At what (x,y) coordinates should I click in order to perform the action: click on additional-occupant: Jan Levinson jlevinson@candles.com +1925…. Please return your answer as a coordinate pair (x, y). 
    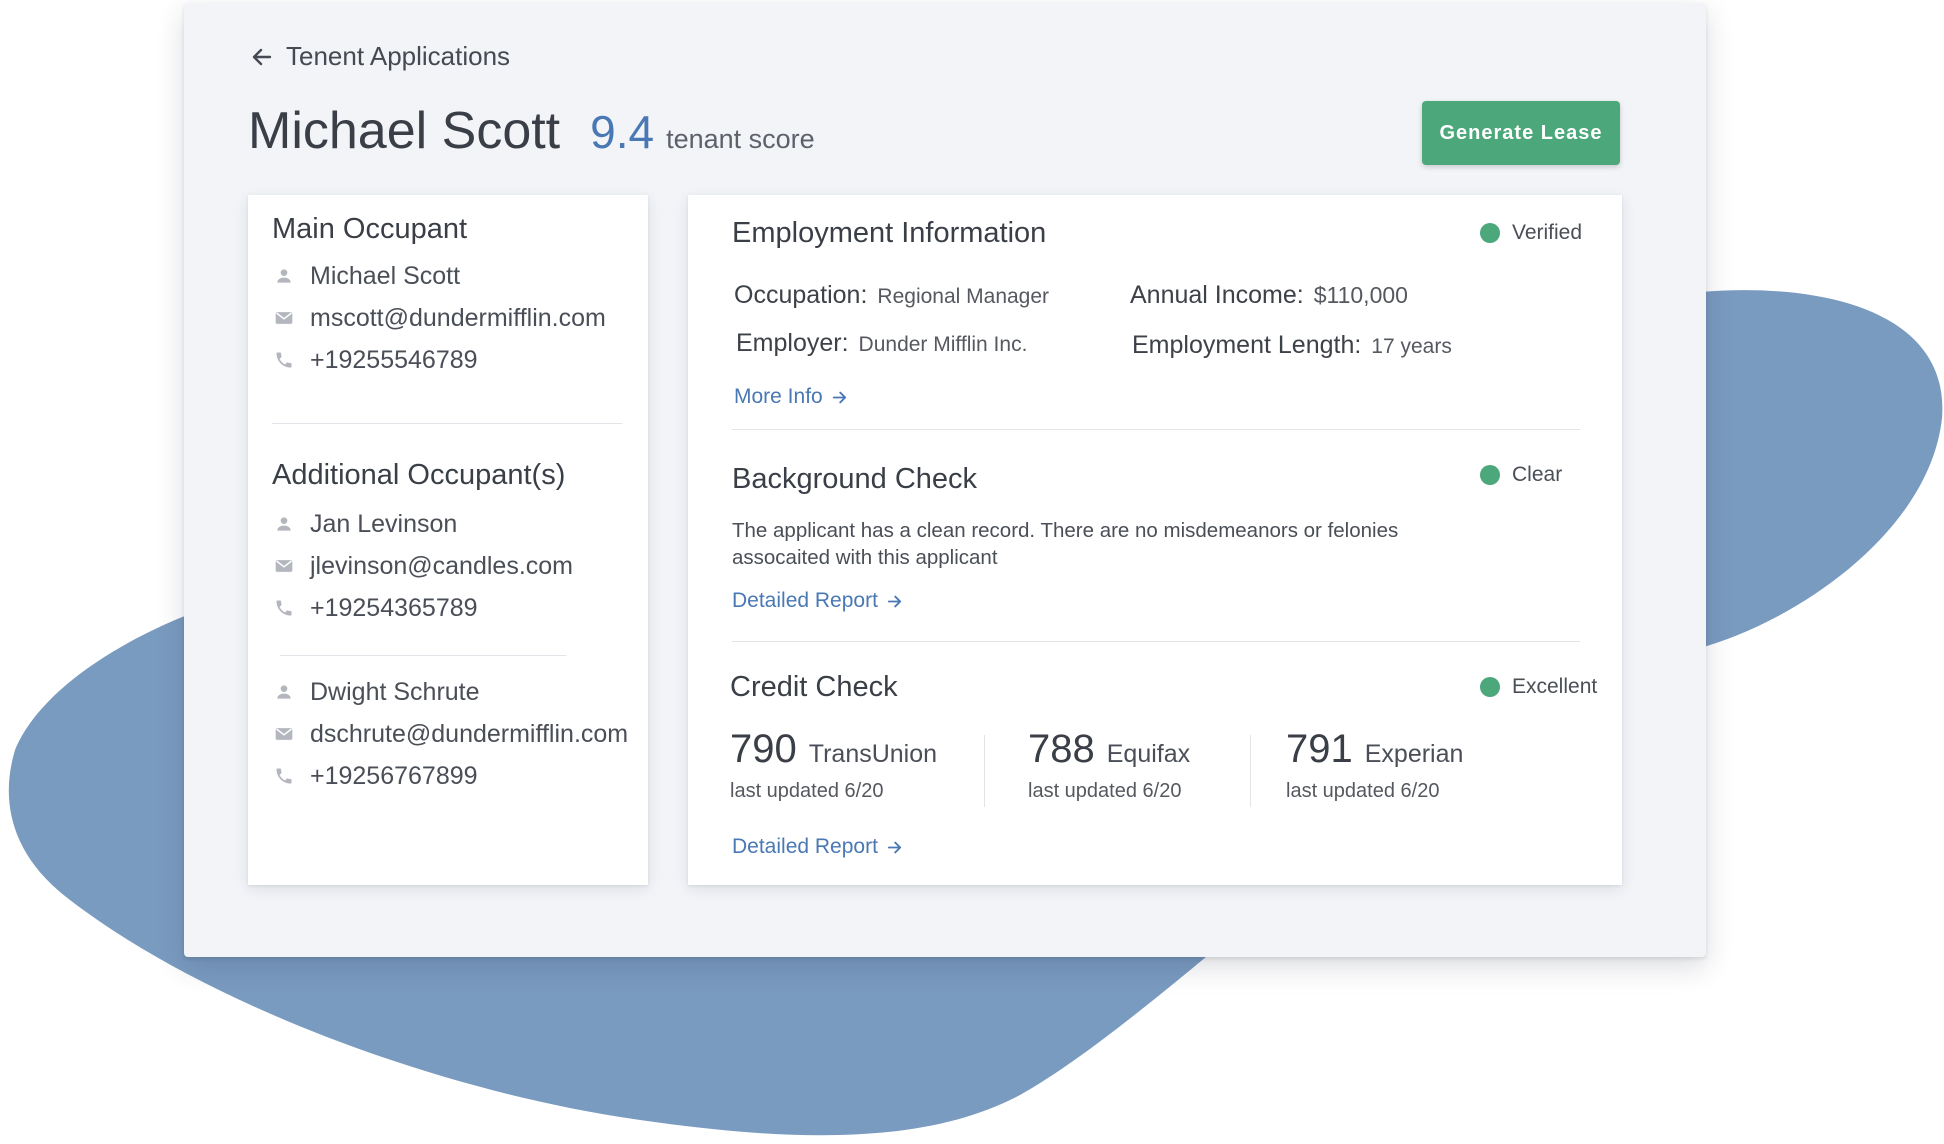
    Looking at the image, I should click on (423, 566).